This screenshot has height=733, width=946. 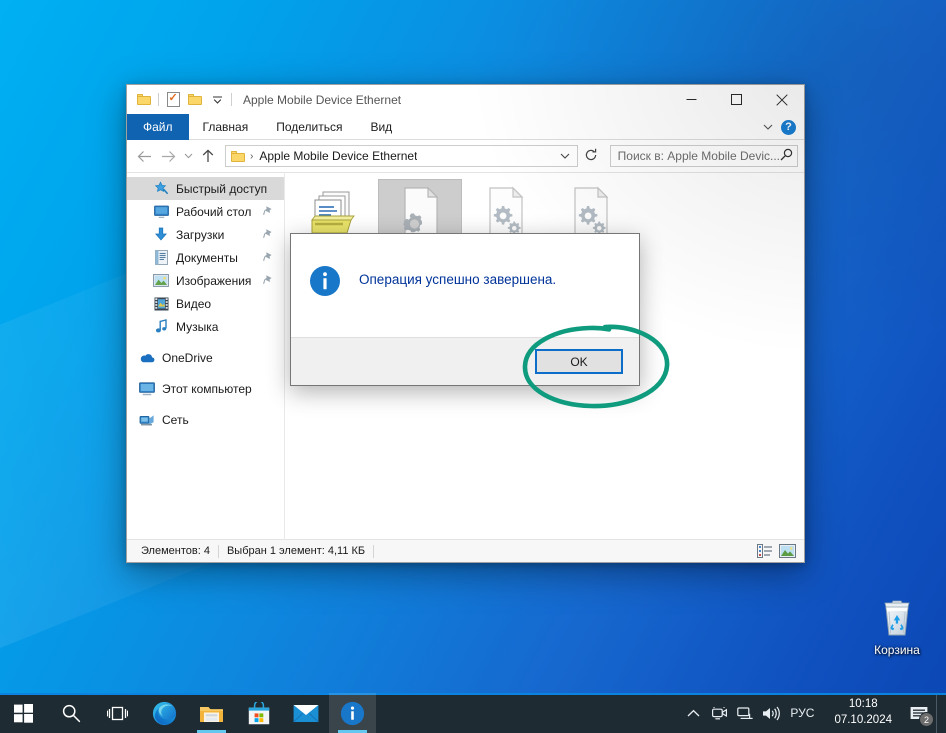 What do you see at coordinates (465, 309) in the screenshot?
I see `message-dialog: Операция успешно завершена. OK` at bounding box center [465, 309].